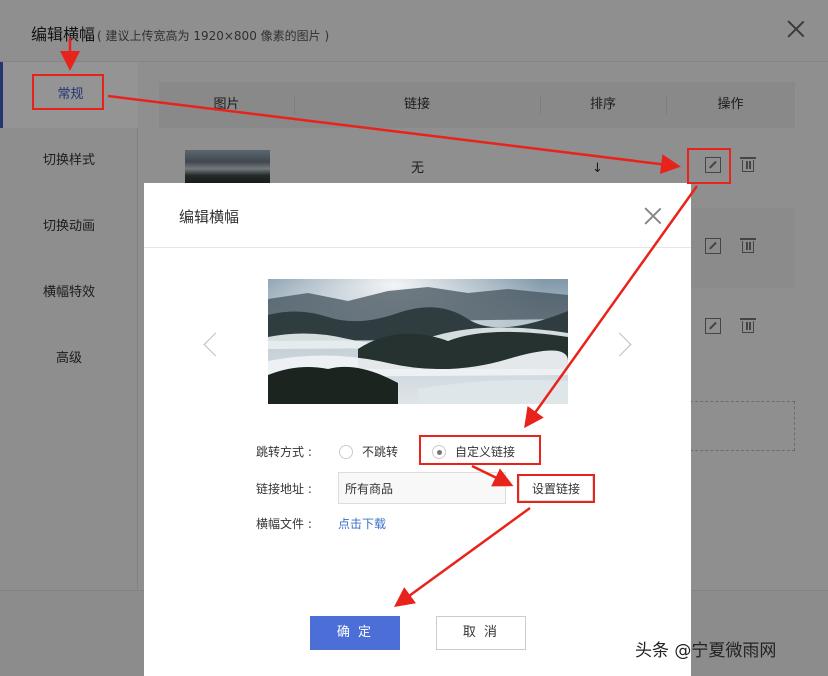 The image size is (828, 676). What do you see at coordinates (68, 92) in the screenshot?
I see `annotation-box-general` at bounding box center [68, 92].